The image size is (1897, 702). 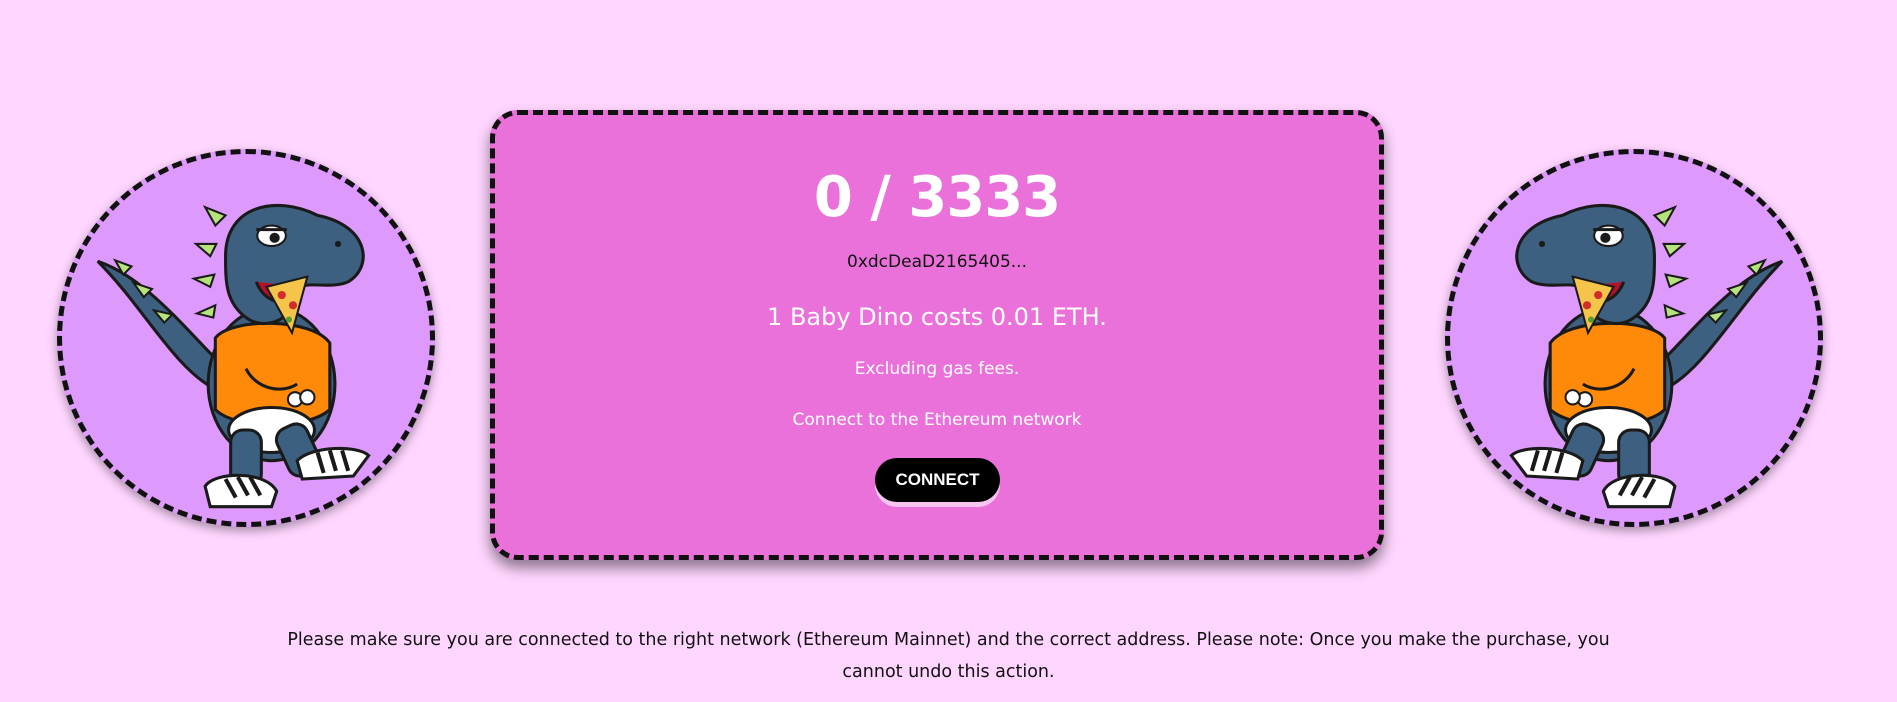 I want to click on connect-button: CONNECT, so click(x=937, y=480).